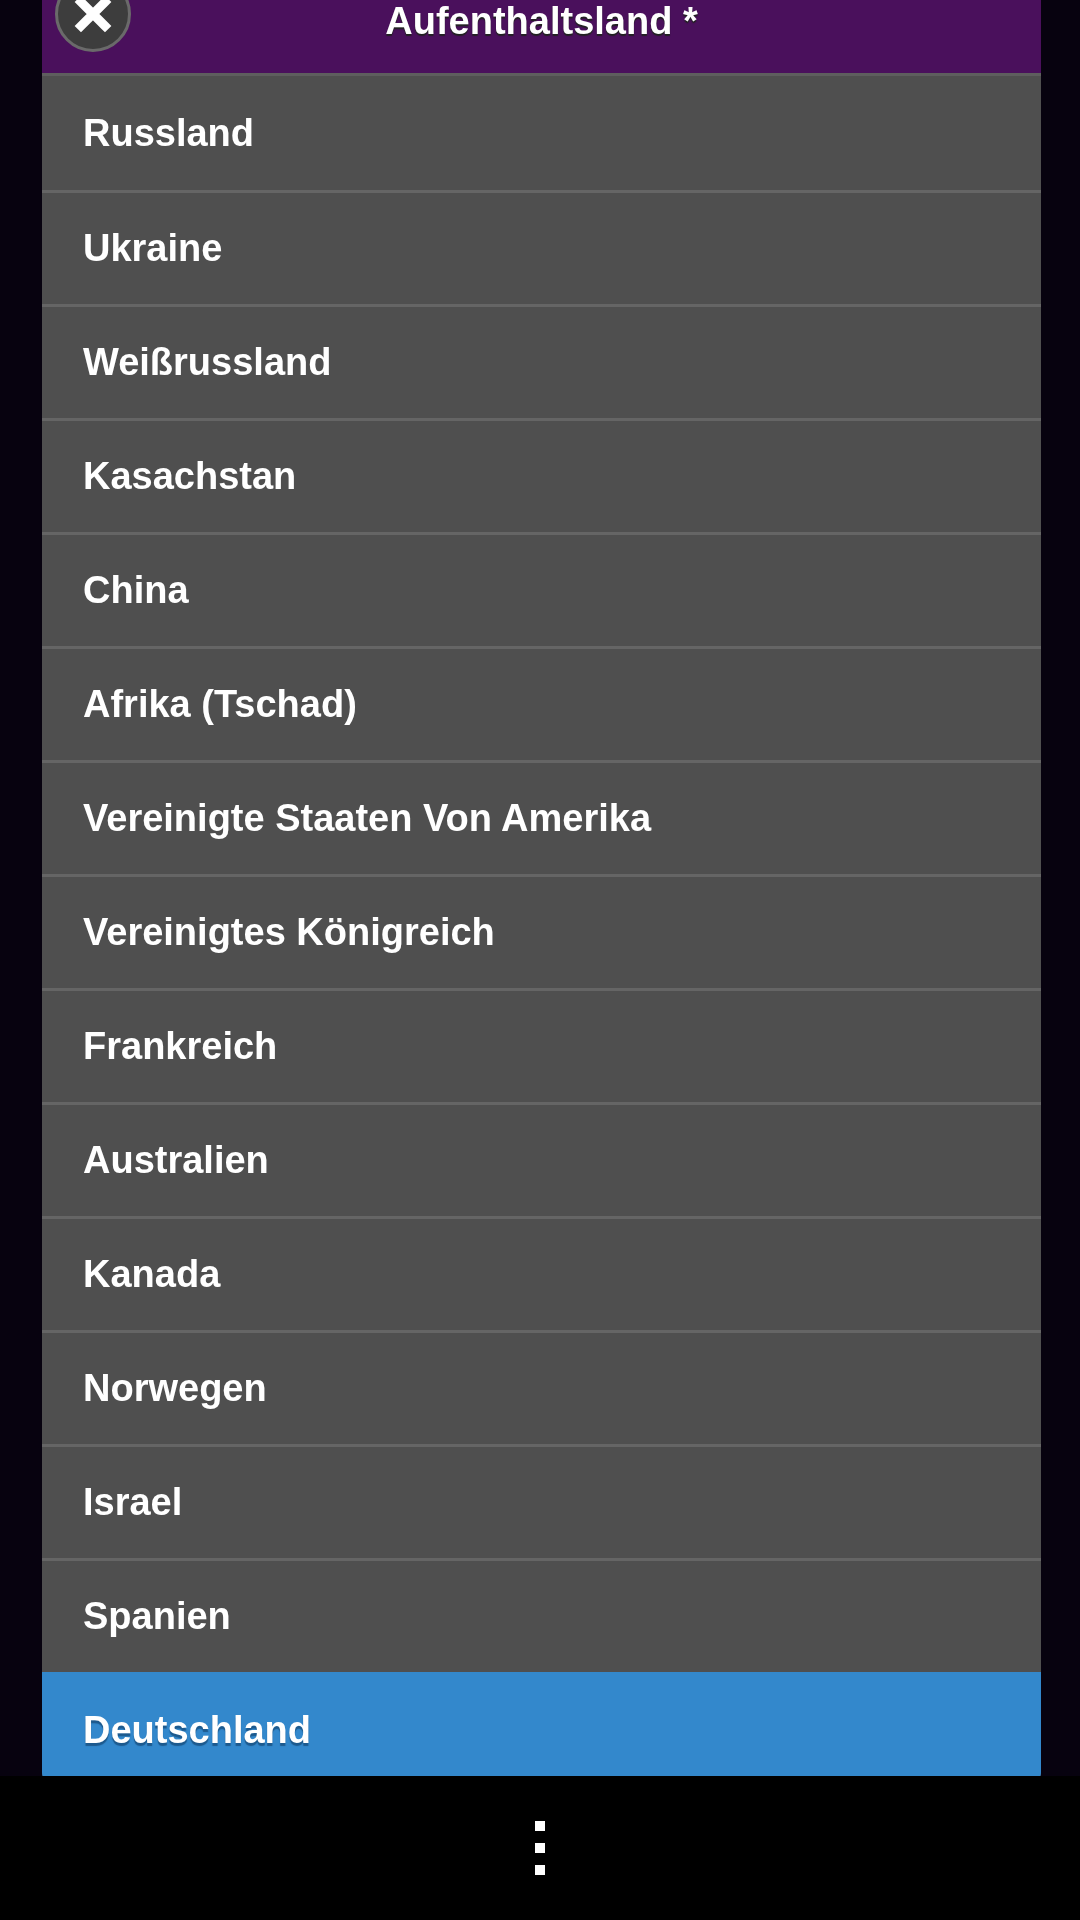 This screenshot has width=1080, height=1920. What do you see at coordinates (93, 17) in the screenshot?
I see `close-icon` at bounding box center [93, 17].